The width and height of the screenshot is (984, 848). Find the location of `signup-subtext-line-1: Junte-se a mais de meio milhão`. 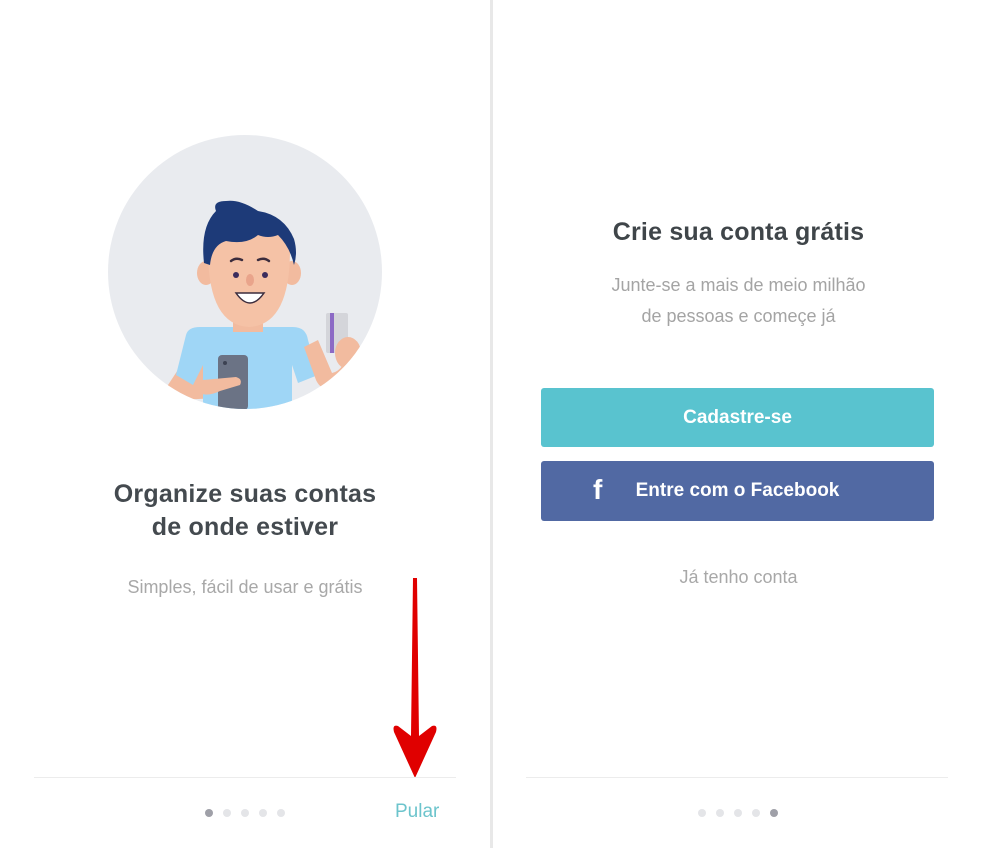

signup-subtext-line-1: Junte-se a mais de meio milhão is located at coordinates (738, 285).